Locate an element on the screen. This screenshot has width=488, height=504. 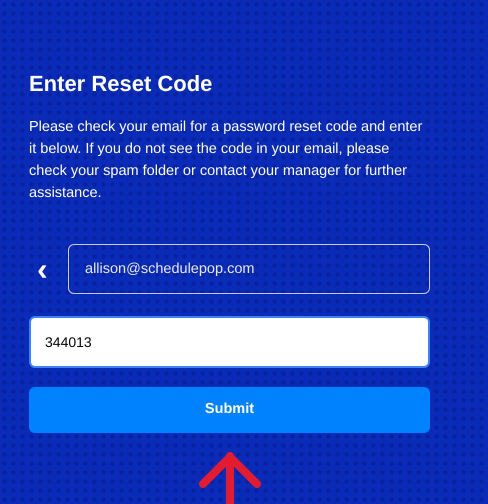
submit-button: Submit is located at coordinates (229, 410).